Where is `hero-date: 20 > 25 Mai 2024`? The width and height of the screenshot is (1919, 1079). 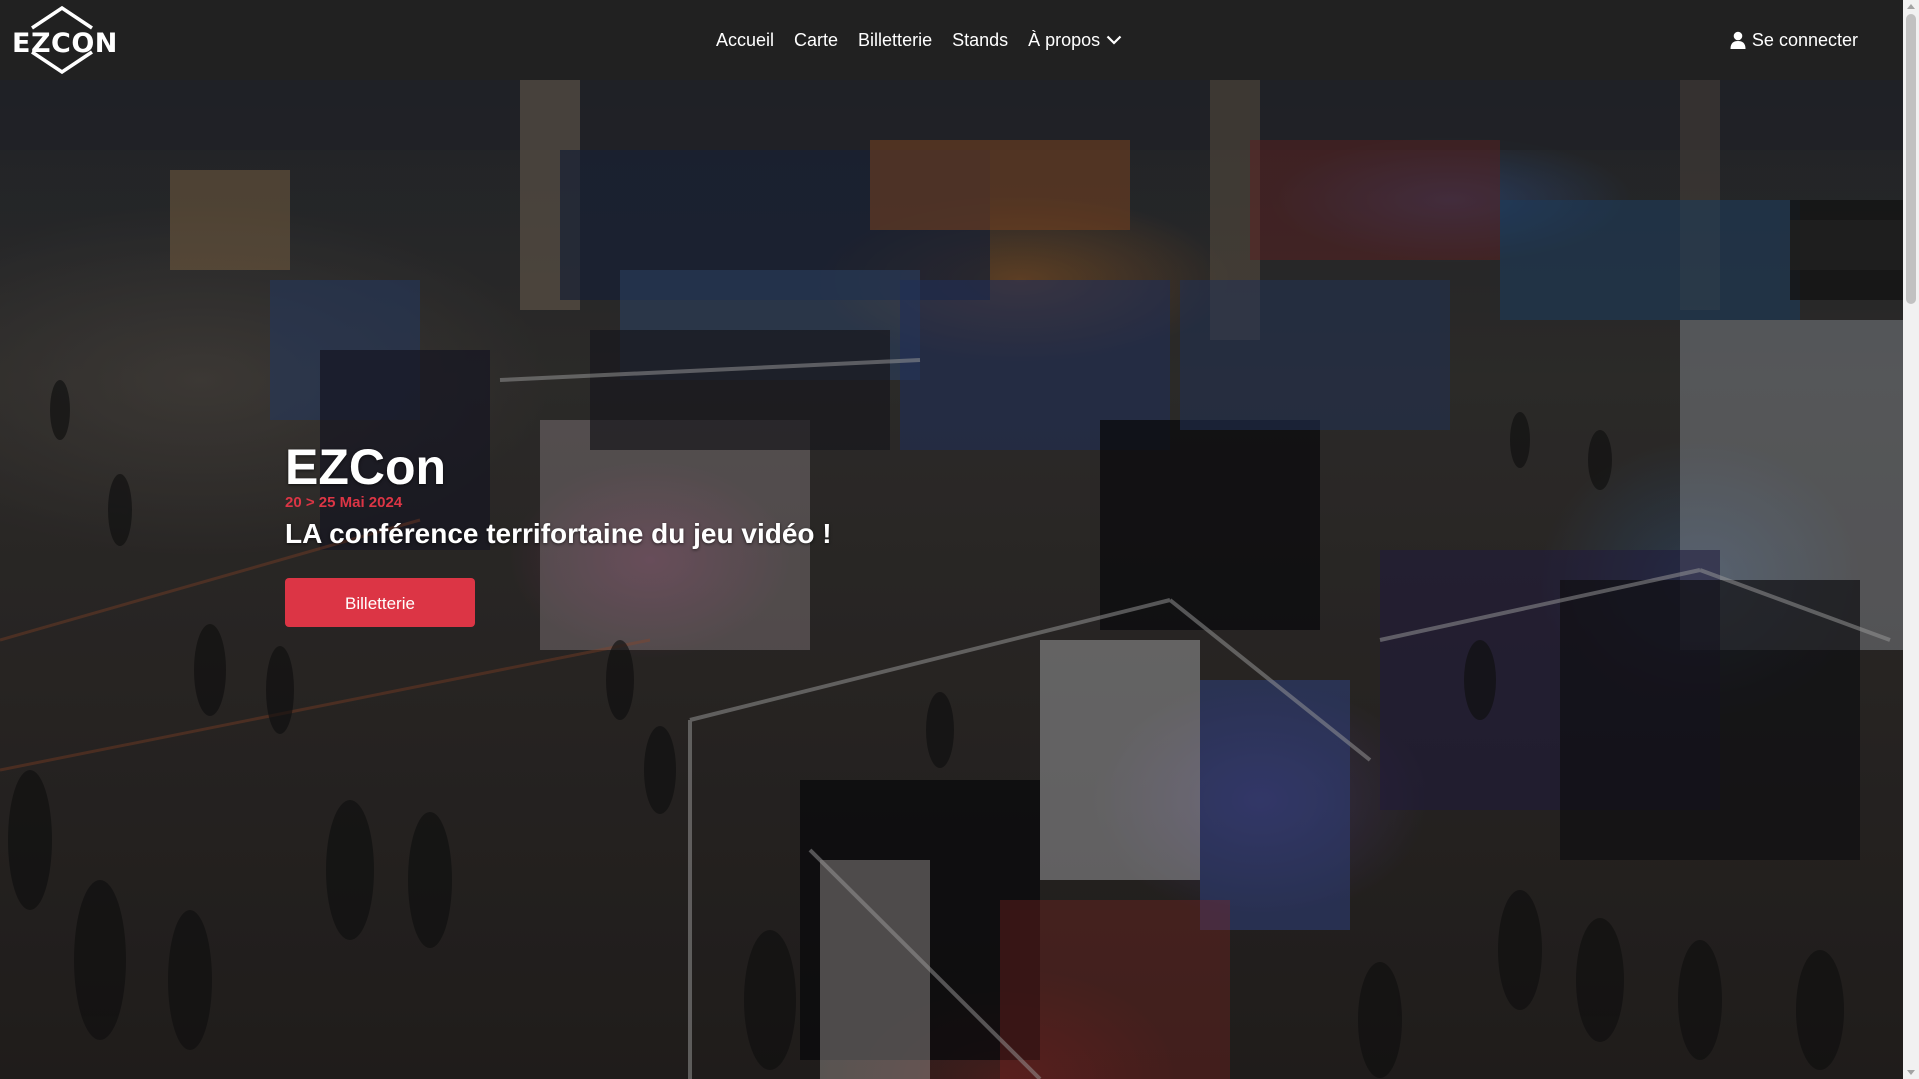 hero-date: 20 > 25 Mai 2024 is located at coordinates (344, 502).